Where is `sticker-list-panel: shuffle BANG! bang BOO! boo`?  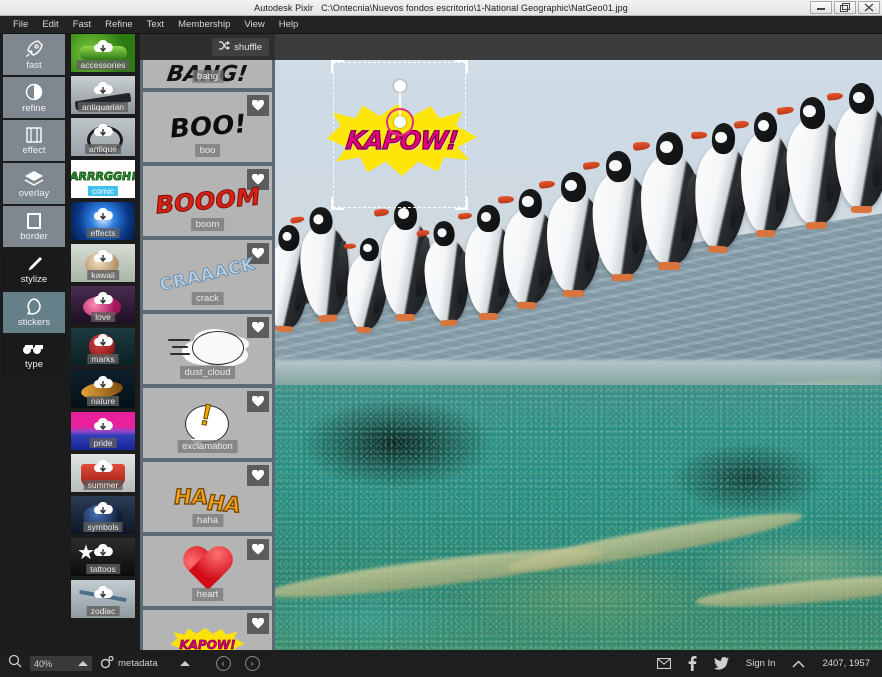
sticker-list-panel: shuffle BANG! bang BOO! boo is located at coordinates (207, 342).